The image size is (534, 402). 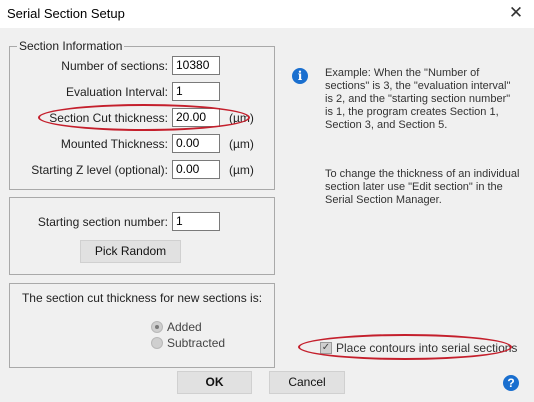 What do you see at coordinates (196, 343) in the screenshot?
I see `subtracted-radio-label: Subtracted` at bounding box center [196, 343].